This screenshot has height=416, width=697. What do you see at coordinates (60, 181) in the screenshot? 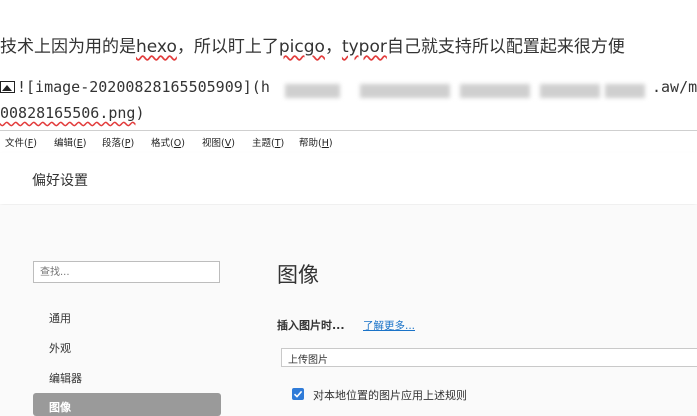
I see `preferences-title: 偏好设置` at bounding box center [60, 181].